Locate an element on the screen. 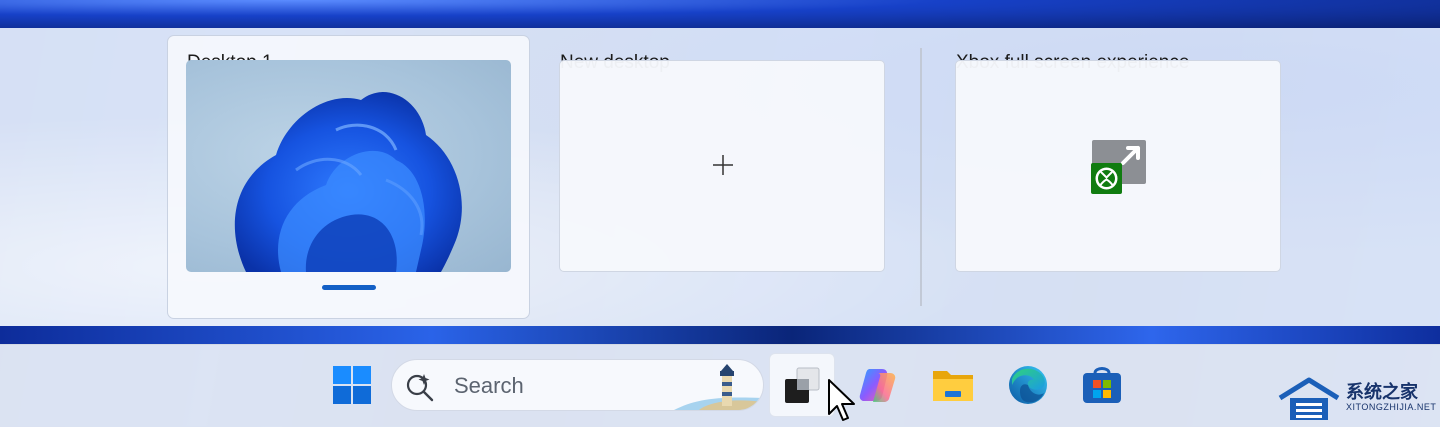 This screenshot has width=1440, height=427. watermark-url: XITONGZHIJIA.NET is located at coordinates (1391, 407).